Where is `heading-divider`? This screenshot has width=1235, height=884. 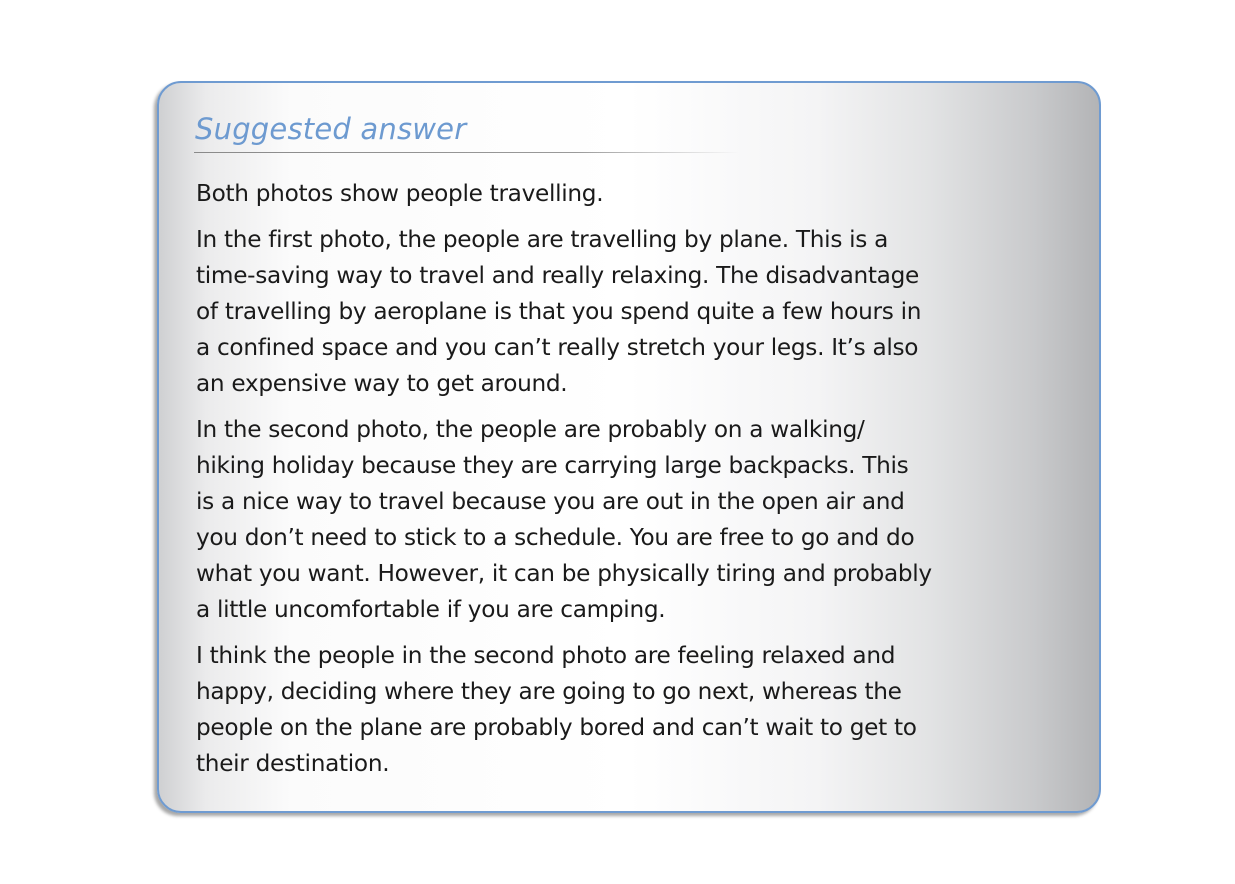
heading-divider is located at coordinates (466, 152).